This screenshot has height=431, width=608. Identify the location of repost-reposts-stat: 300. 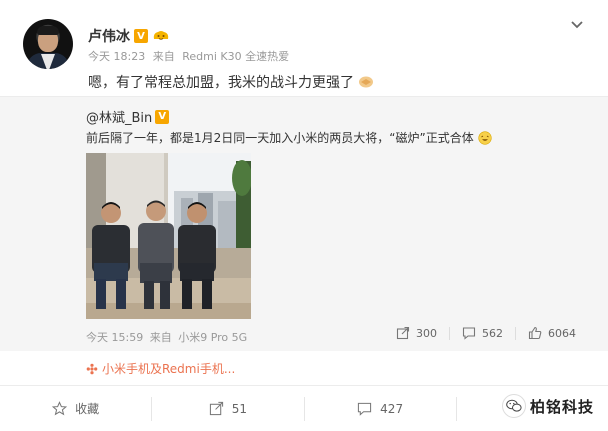
(416, 333).